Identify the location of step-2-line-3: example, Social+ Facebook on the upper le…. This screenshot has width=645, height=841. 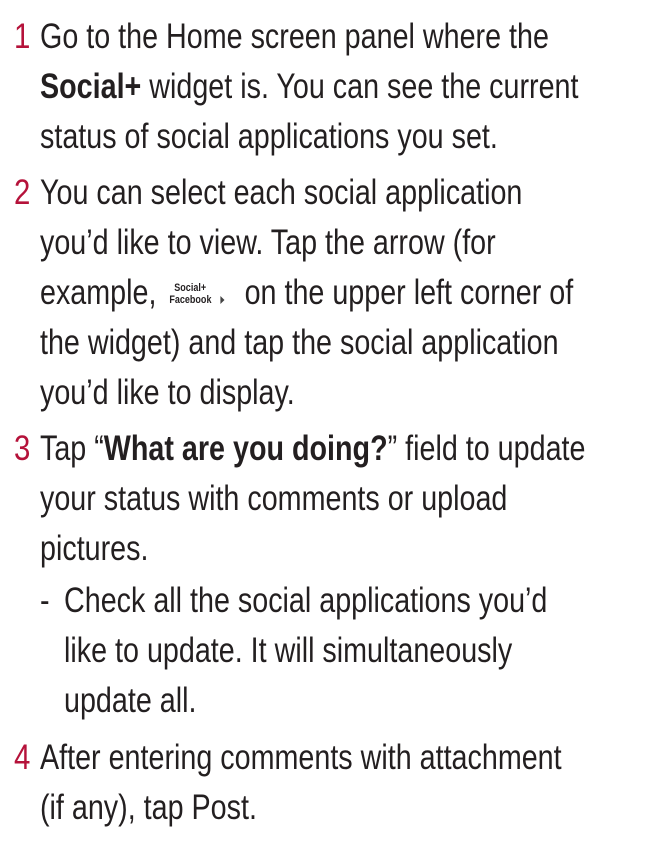
(307, 292).